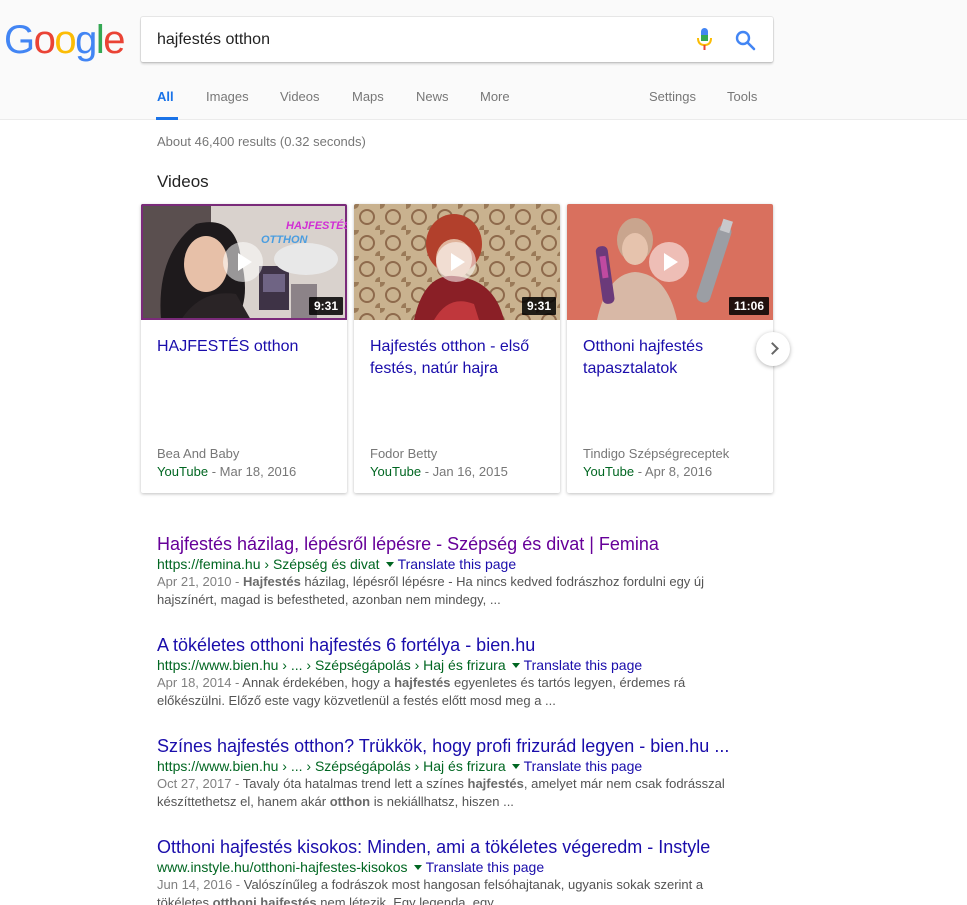  Describe the element at coordinates (165, 96) in the screenshot. I see `tab-all: All` at that location.